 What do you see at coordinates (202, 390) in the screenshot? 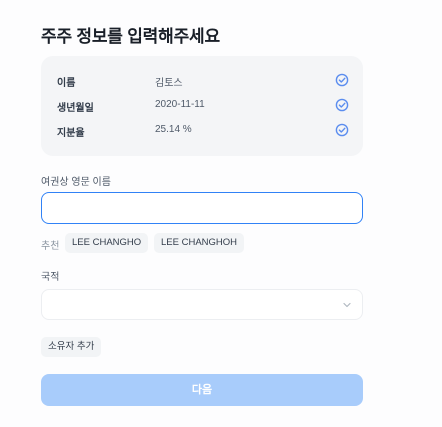
I see `next-button: 다음` at bounding box center [202, 390].